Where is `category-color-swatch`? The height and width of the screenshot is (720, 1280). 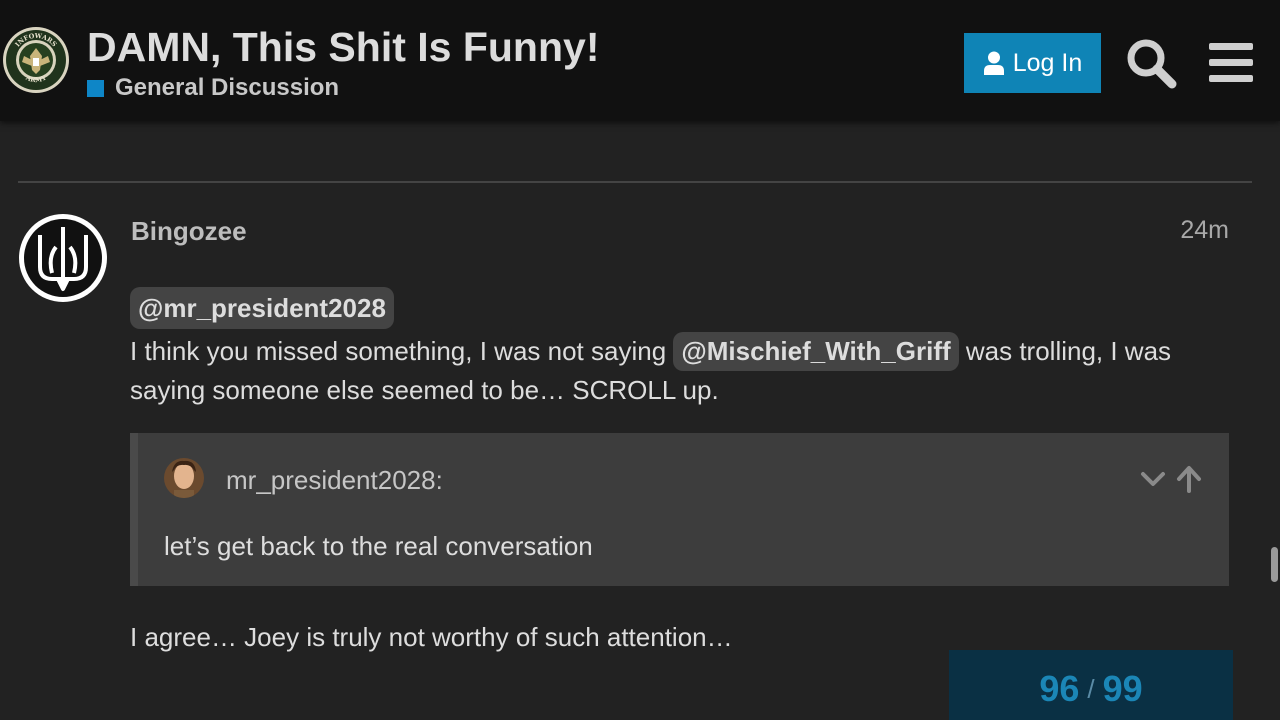
category-color-swatch is located at coordinates (95, 88).